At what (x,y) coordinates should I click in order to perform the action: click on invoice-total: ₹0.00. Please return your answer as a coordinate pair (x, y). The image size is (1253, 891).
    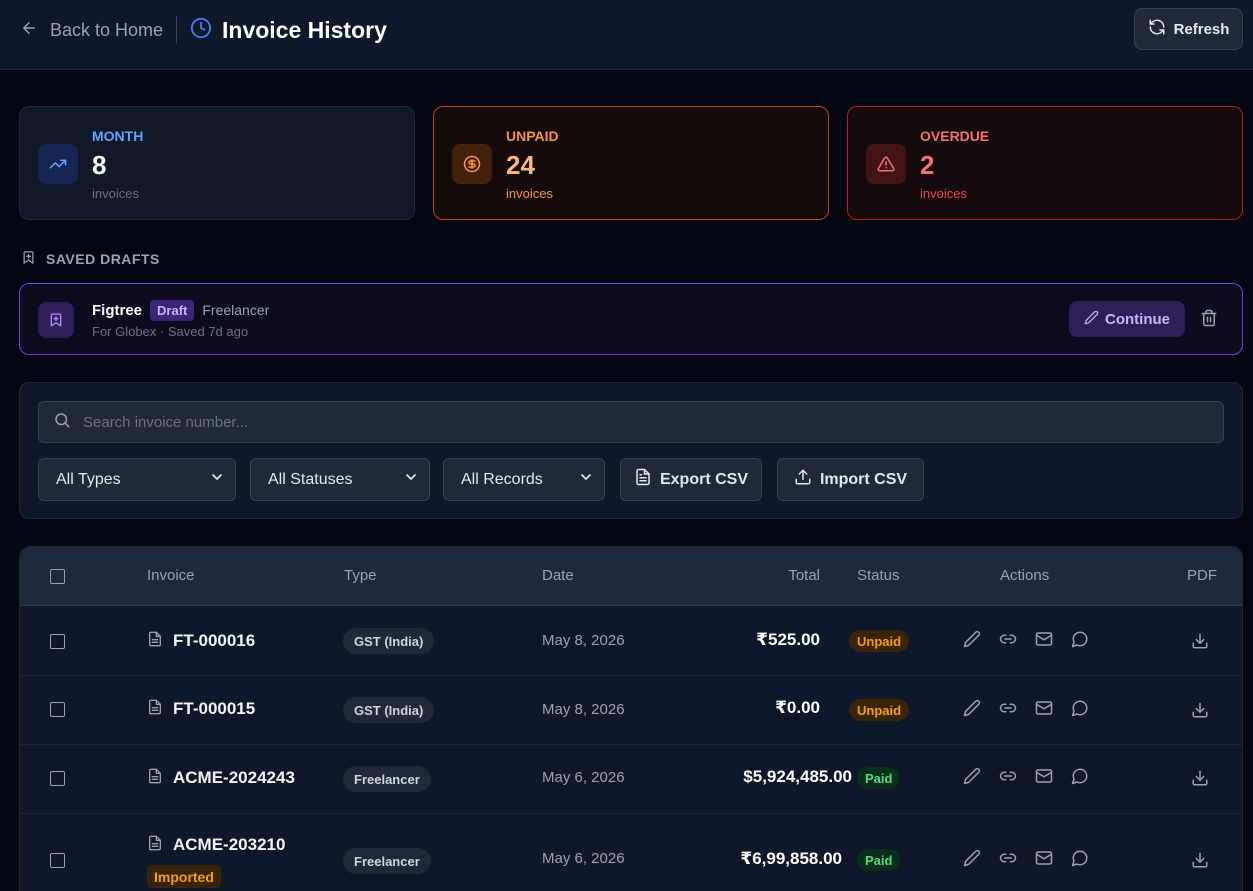
    Looking at the image, I should click on (797, 707).